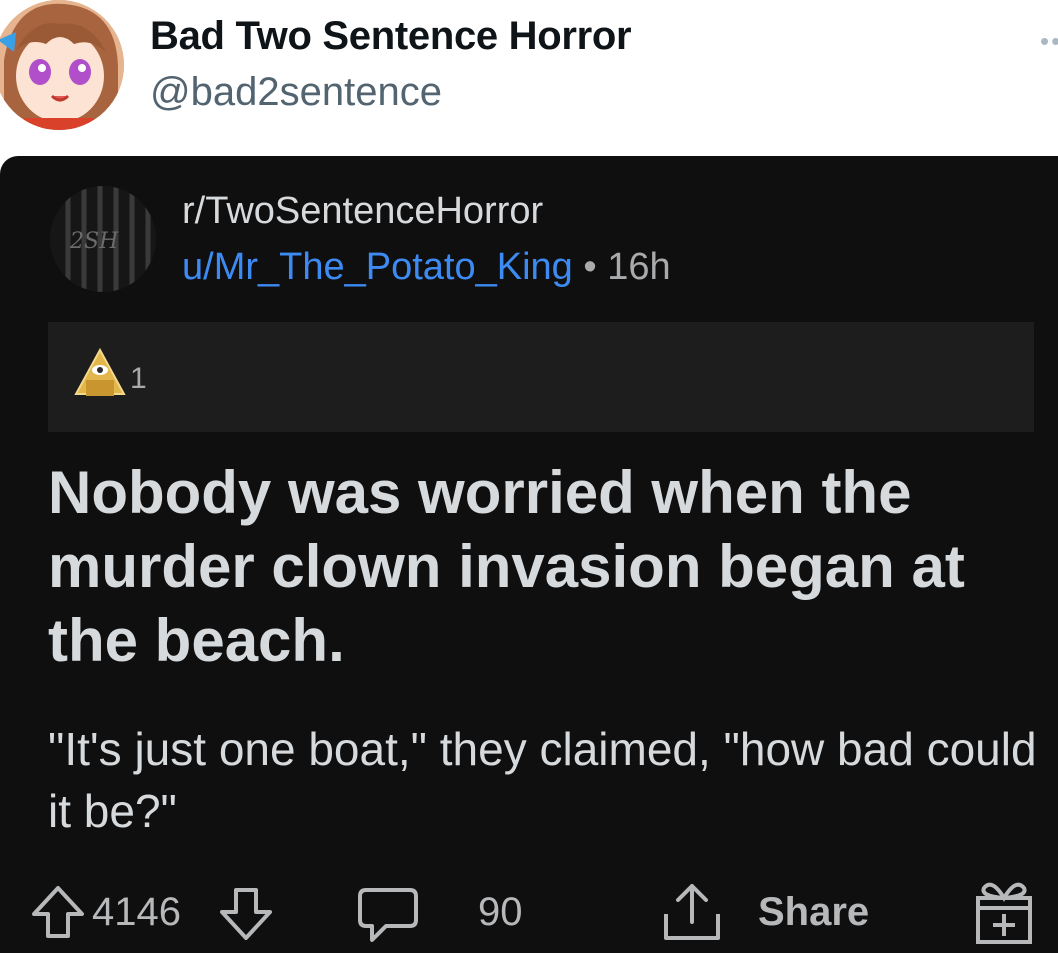  I want to click on author-link: u/Mr_The_Potato_King, so click(377, 267).